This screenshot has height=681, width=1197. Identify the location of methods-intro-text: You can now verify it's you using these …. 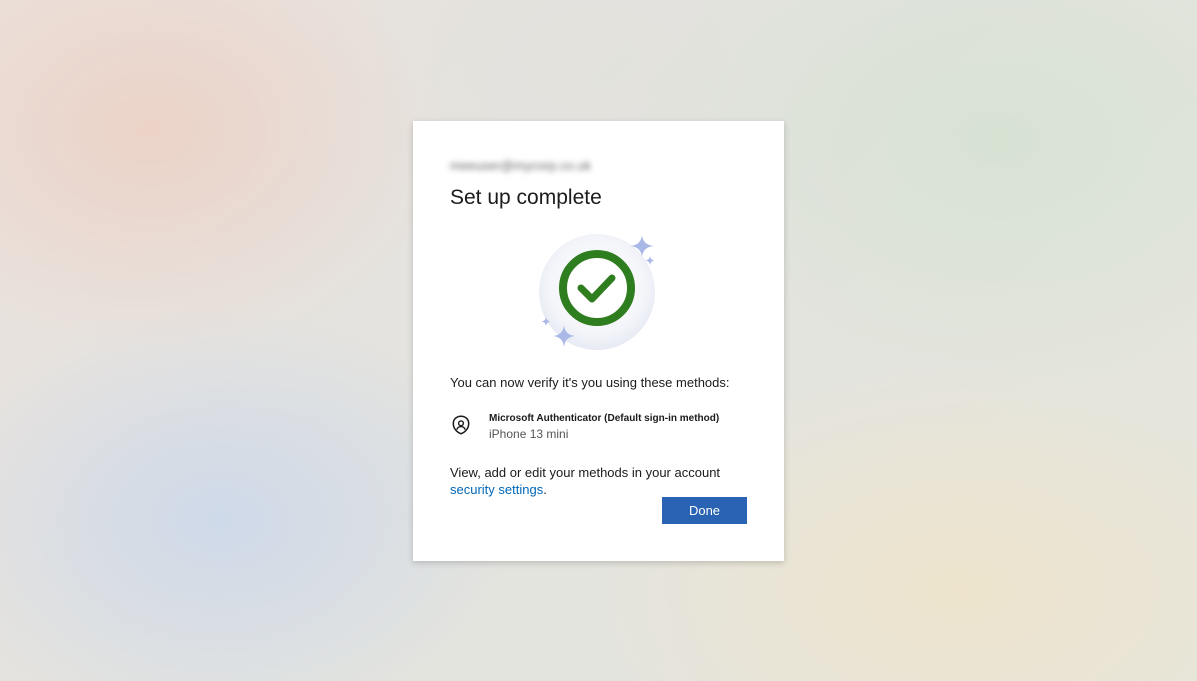
(590, 382).